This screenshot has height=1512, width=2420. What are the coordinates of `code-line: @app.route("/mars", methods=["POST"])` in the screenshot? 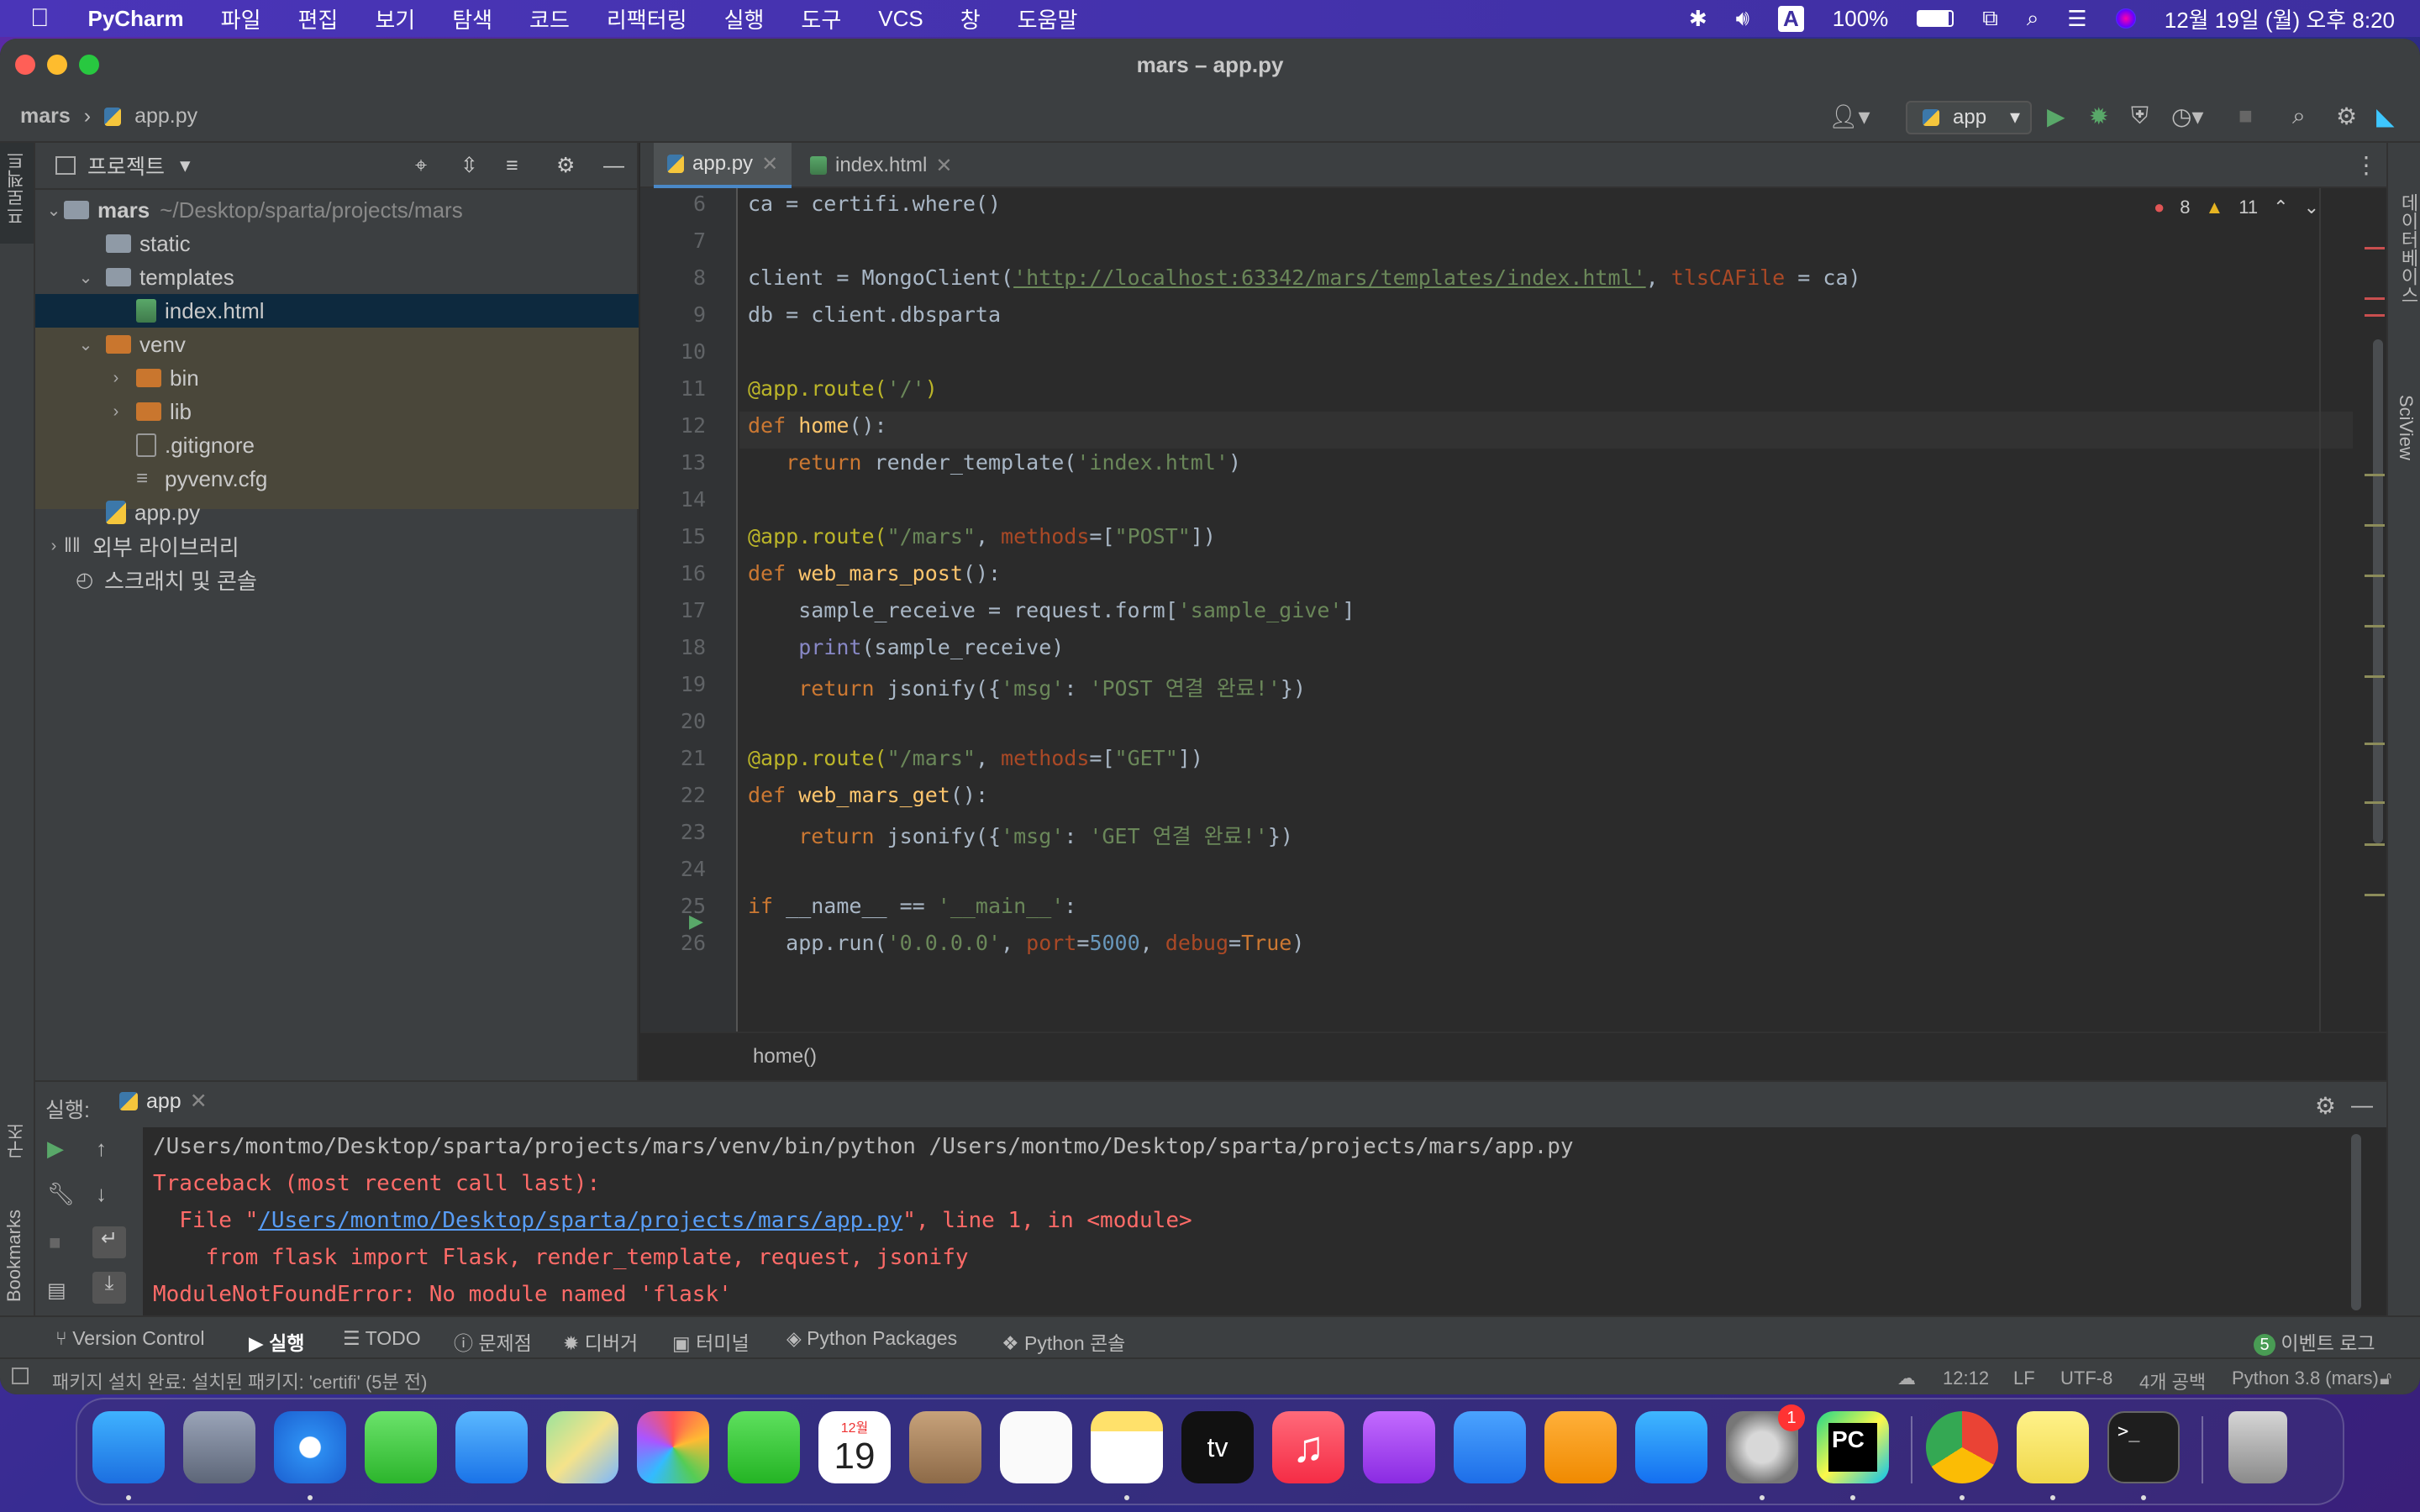 It's located at (982, 536).